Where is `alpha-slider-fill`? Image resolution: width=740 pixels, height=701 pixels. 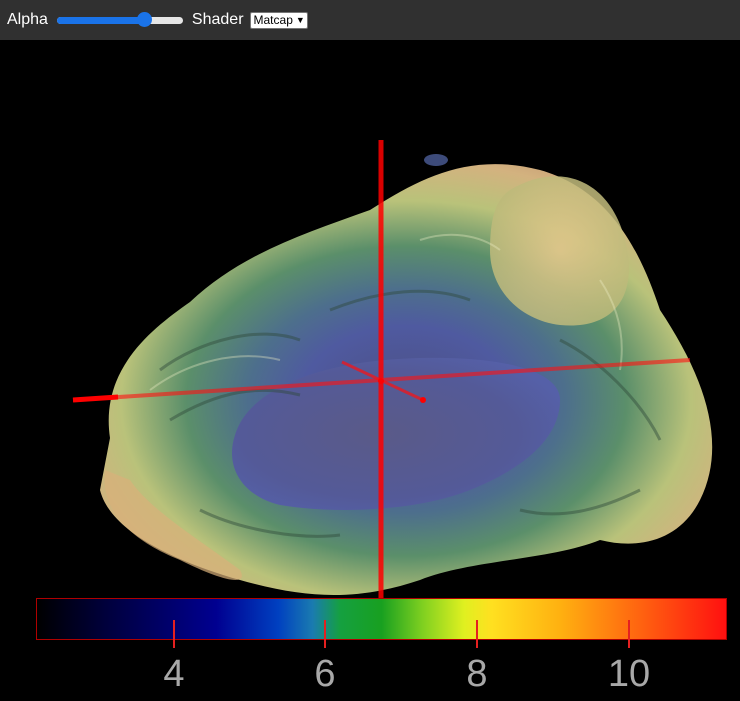 alpha-slider-fill is located at coordinates (101, 20).